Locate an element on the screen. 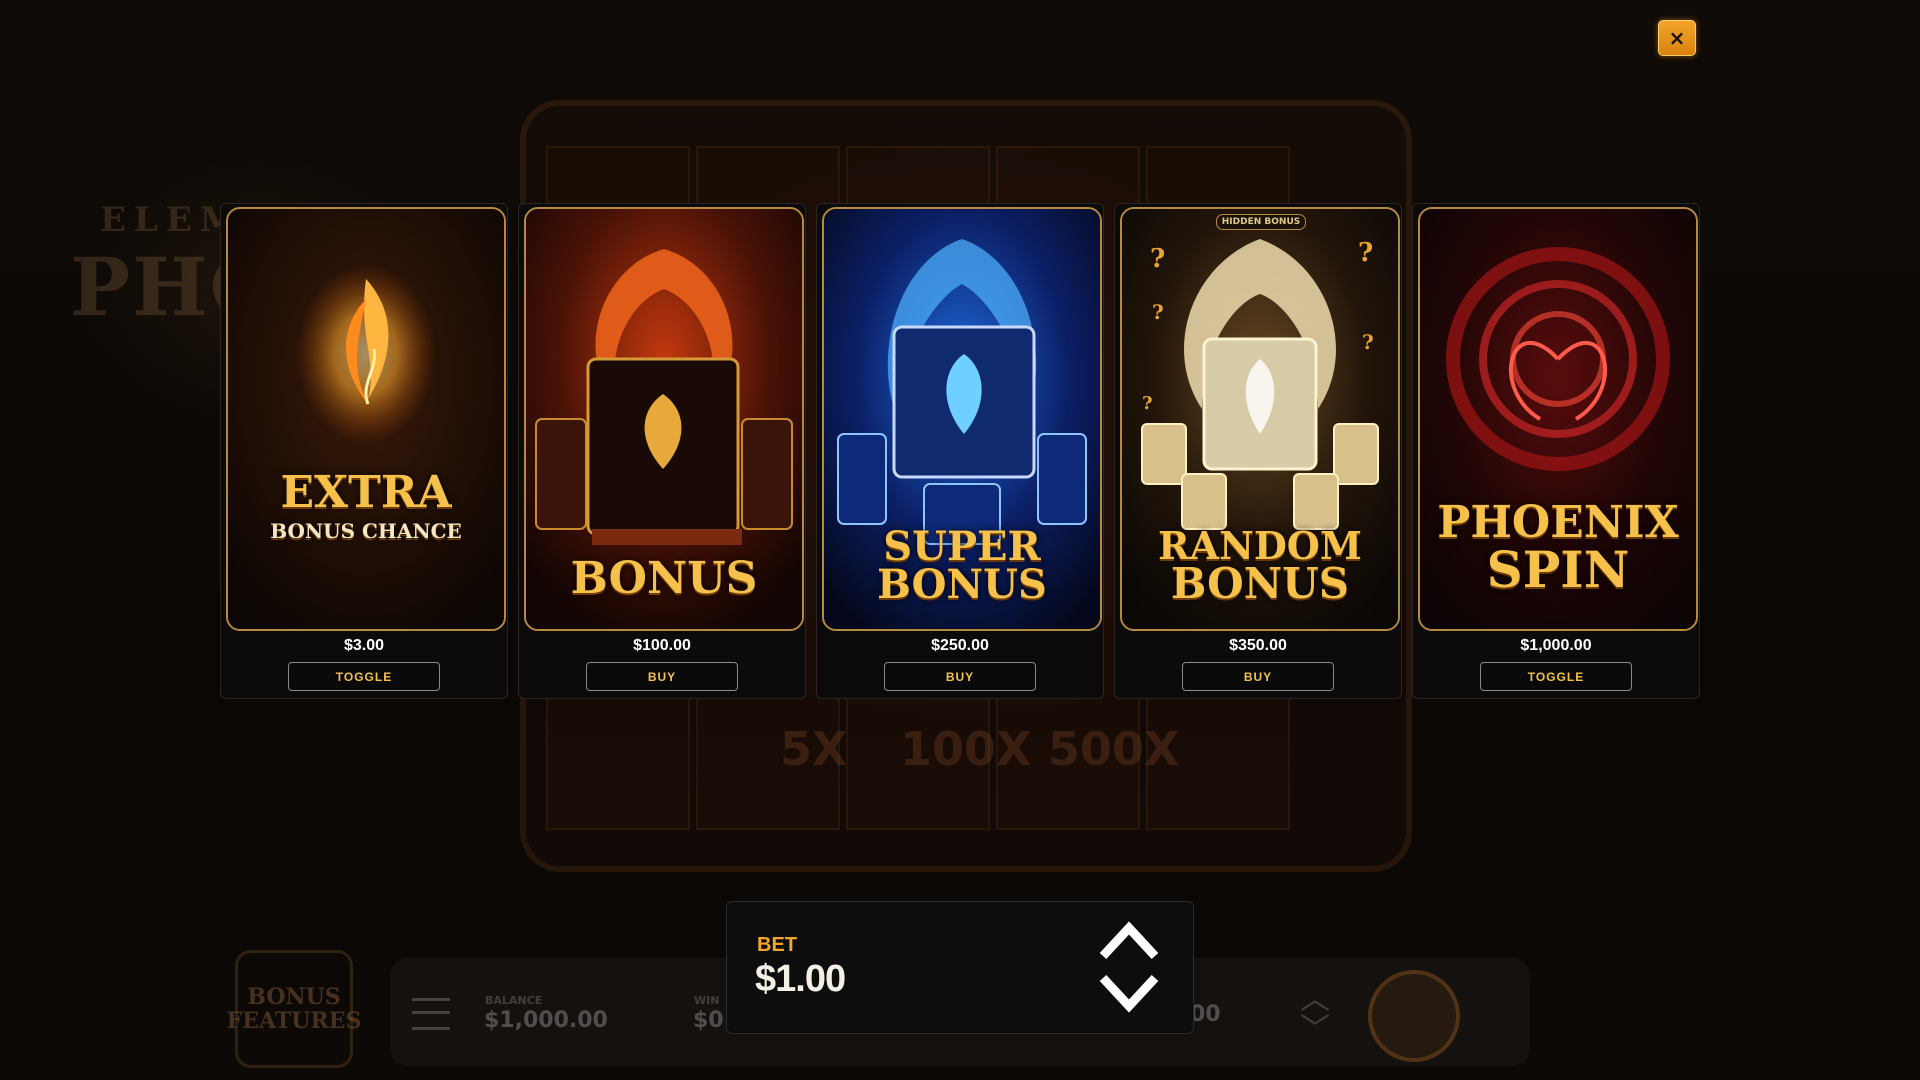  card-extra-bonus-chance: EXTRA BONUS CHANCE $3.00 TOGGLE is located at coordinates (364, 451).